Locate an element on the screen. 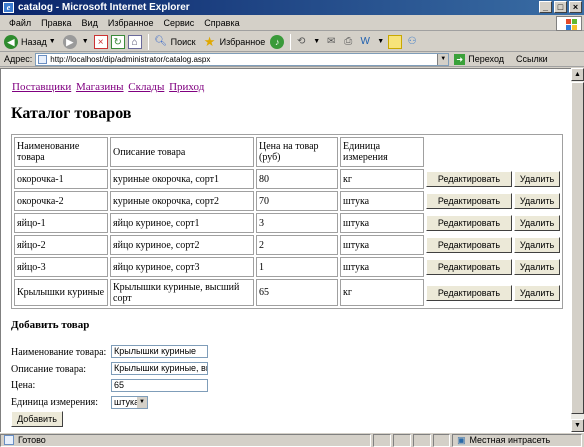  home-icon: ⌂ is located at coordinates (134, 41).